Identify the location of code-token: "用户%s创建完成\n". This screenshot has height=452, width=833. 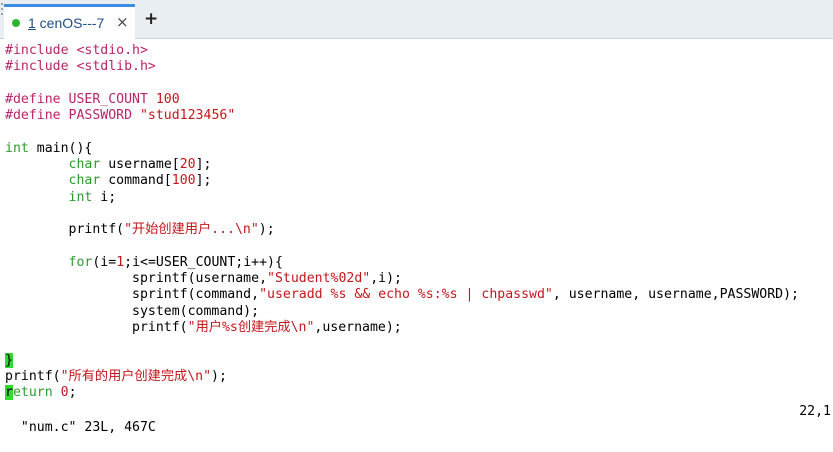
(251, 328).